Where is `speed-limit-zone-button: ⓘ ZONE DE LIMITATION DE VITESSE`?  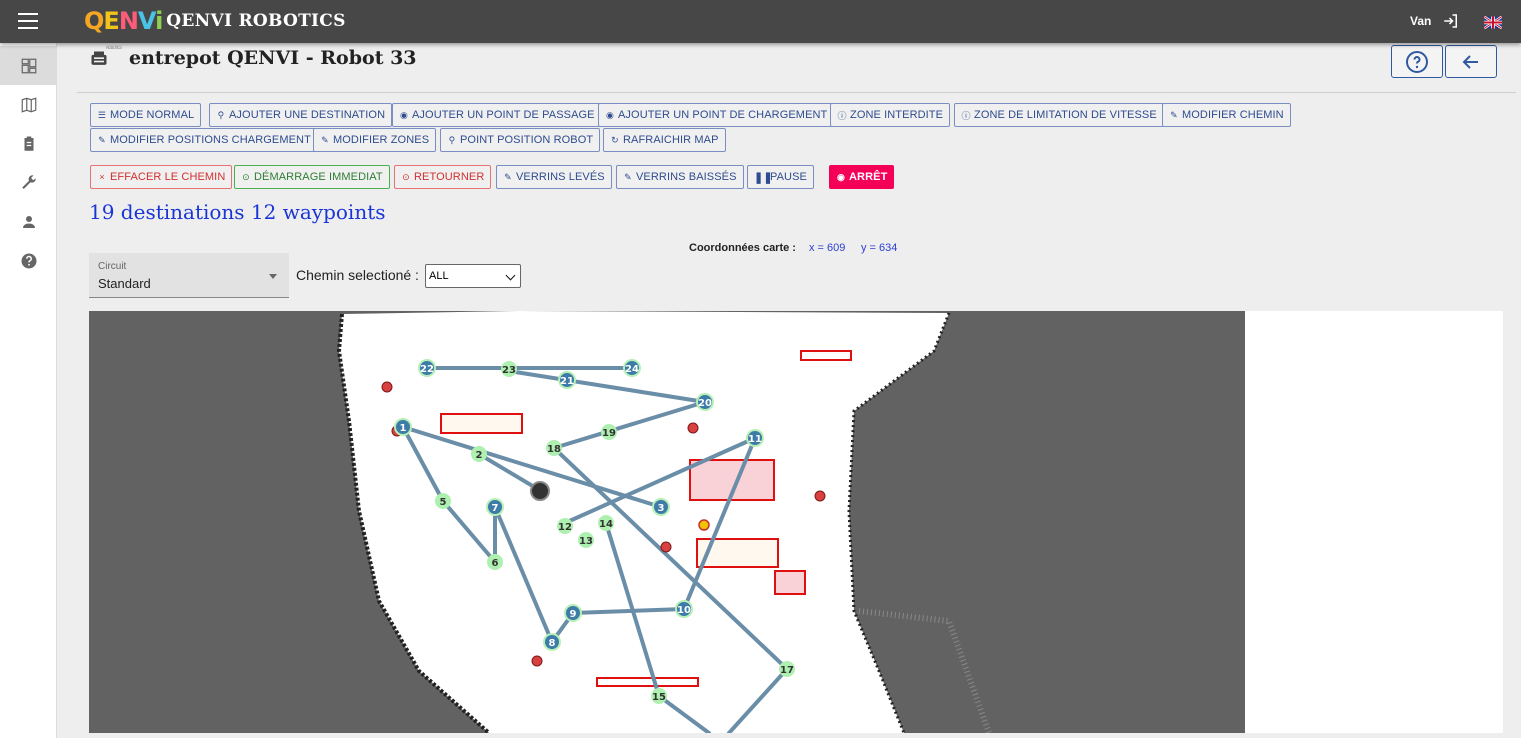
speed-limit-zone-button: ⓘ ZONE DE LIMITATION DE VITESSE is located at coordinates (1059, 115).